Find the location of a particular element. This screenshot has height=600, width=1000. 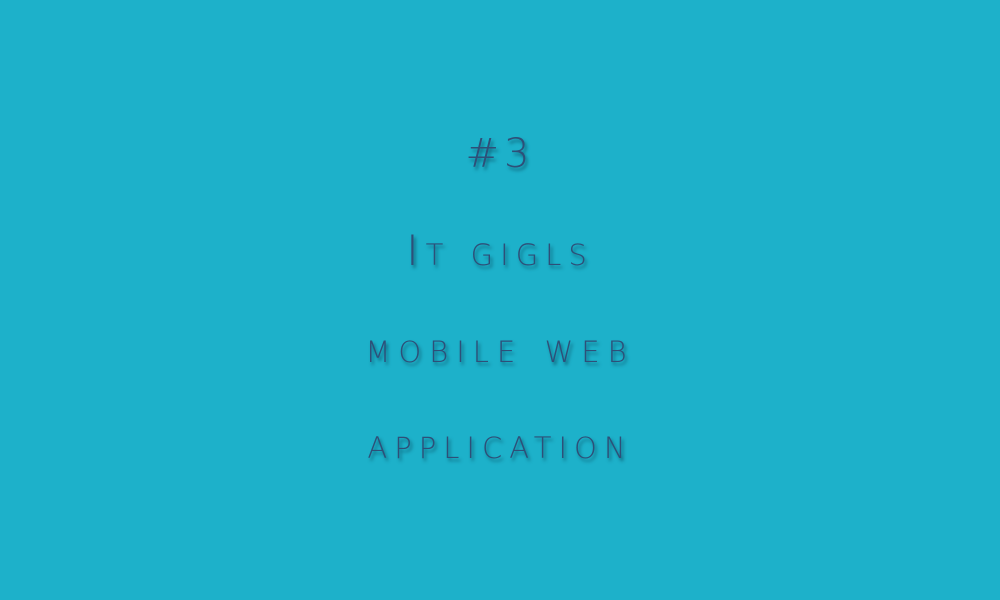

project-title: It gigls is located at coordinates (500, 250).